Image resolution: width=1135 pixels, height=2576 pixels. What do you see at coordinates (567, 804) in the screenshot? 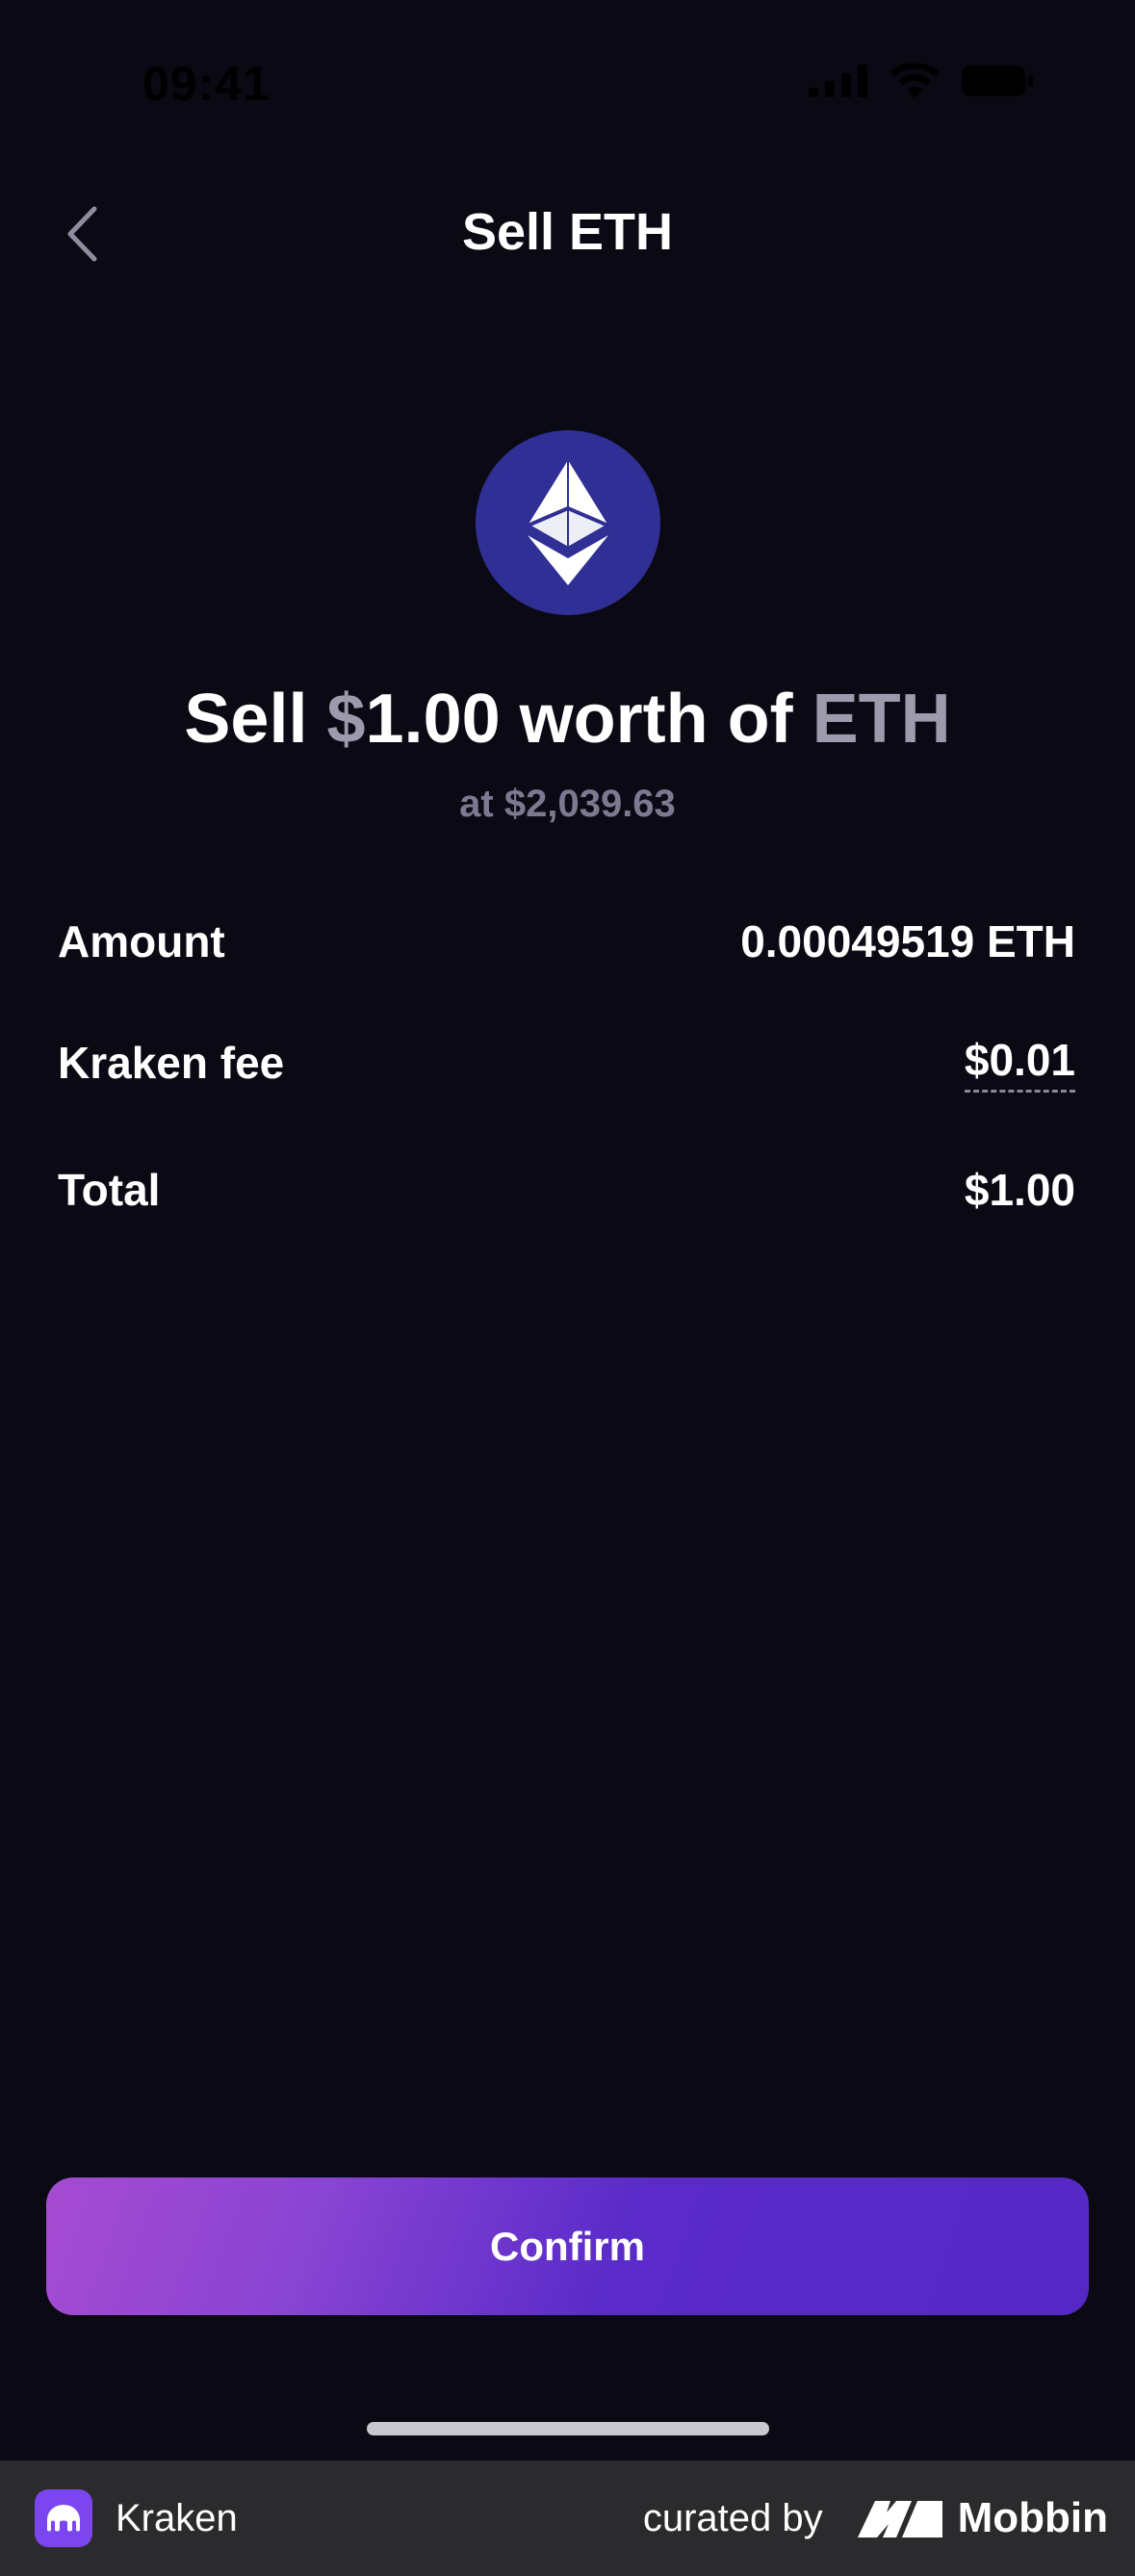
I see `exchange-rate: at $2,039.63` at bounding box center [567, 804].